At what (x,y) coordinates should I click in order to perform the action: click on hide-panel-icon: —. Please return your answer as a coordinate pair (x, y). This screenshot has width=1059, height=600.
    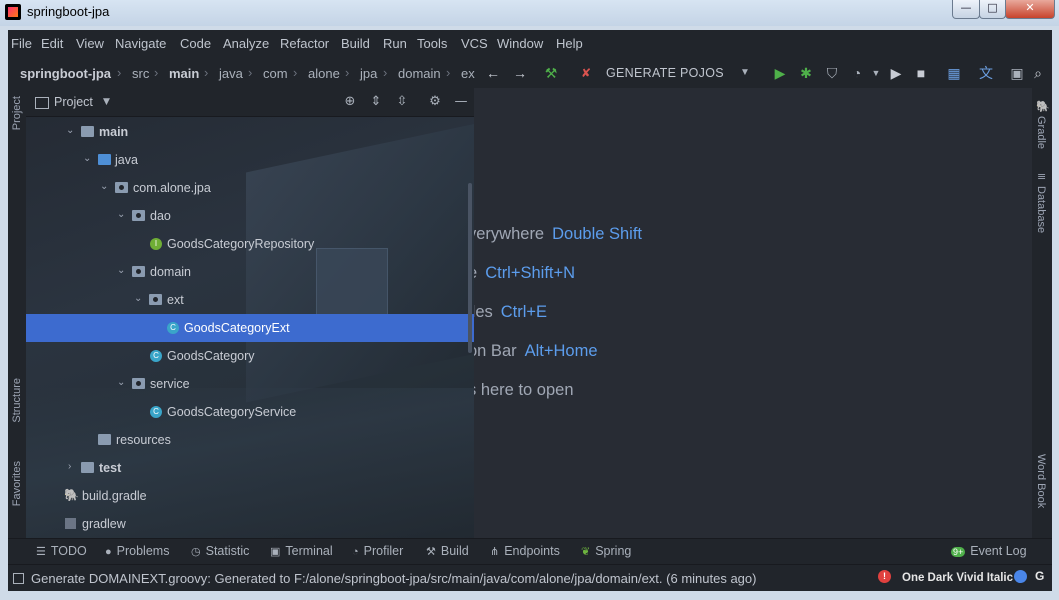
    Looking at the image, I should click on (461, 102).